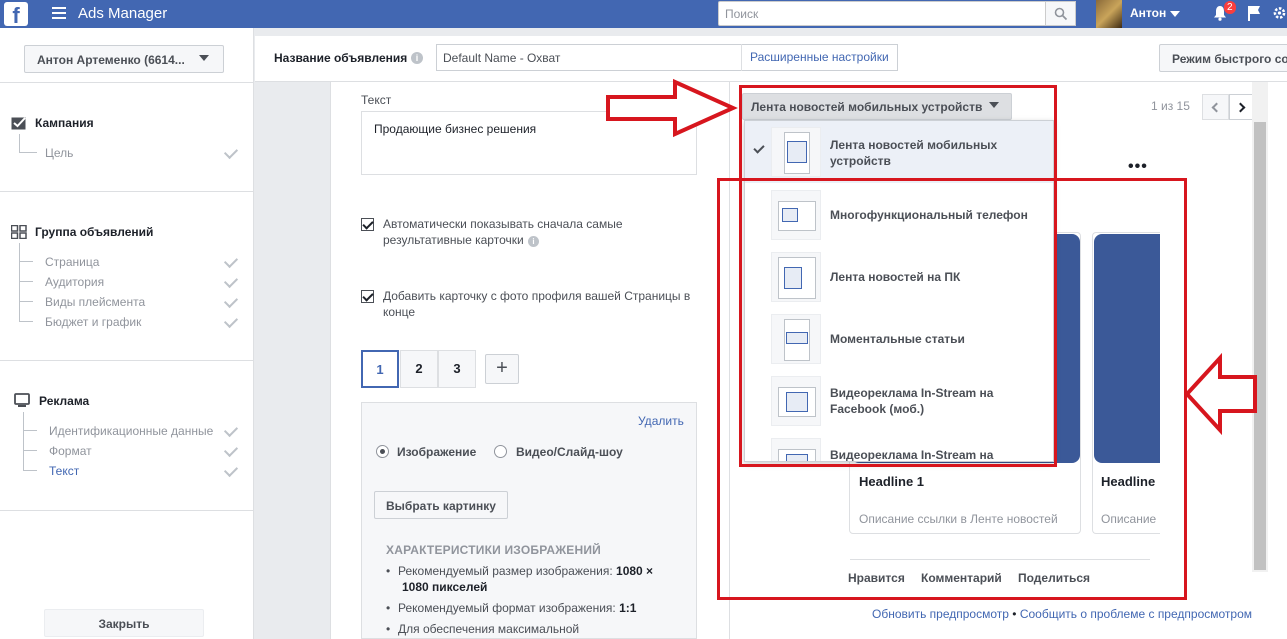 The image size is (1287, 639). Describe the element at coordinates (380, 369) in the screenshot. I see `card-tab-1: 1` at that location.